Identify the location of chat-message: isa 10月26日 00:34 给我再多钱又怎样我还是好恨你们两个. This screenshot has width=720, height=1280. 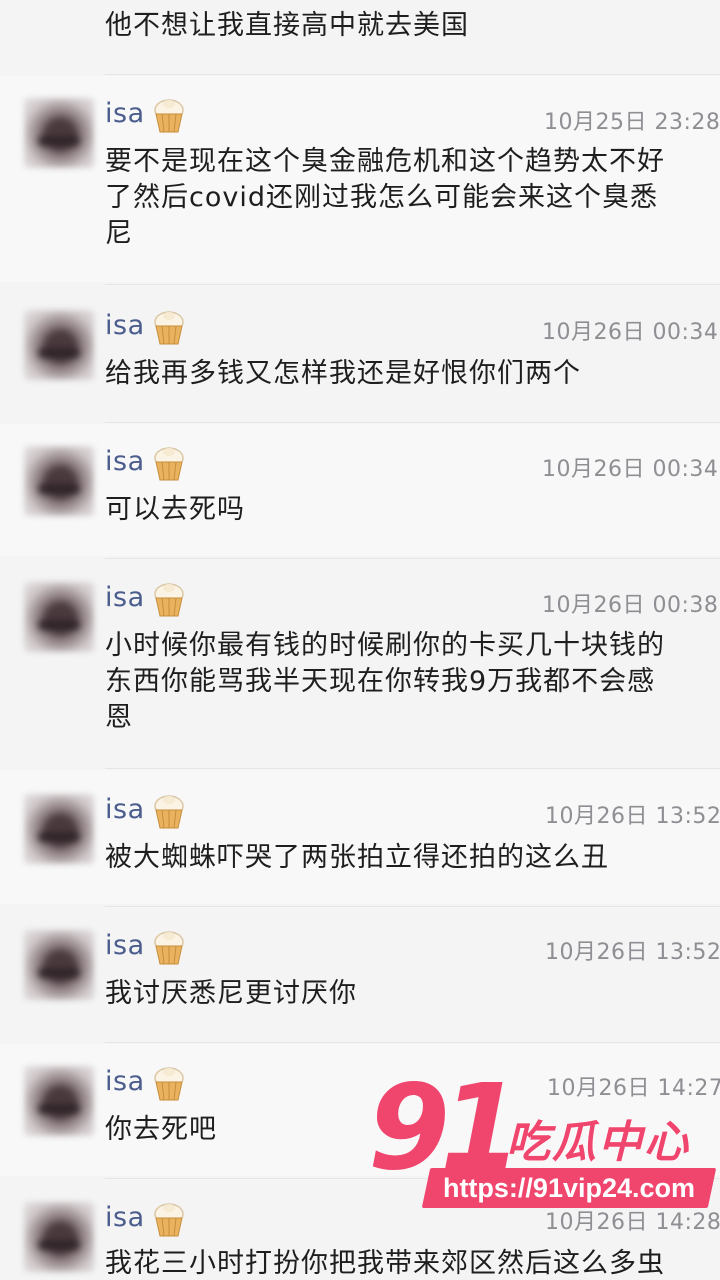
(360, 353).